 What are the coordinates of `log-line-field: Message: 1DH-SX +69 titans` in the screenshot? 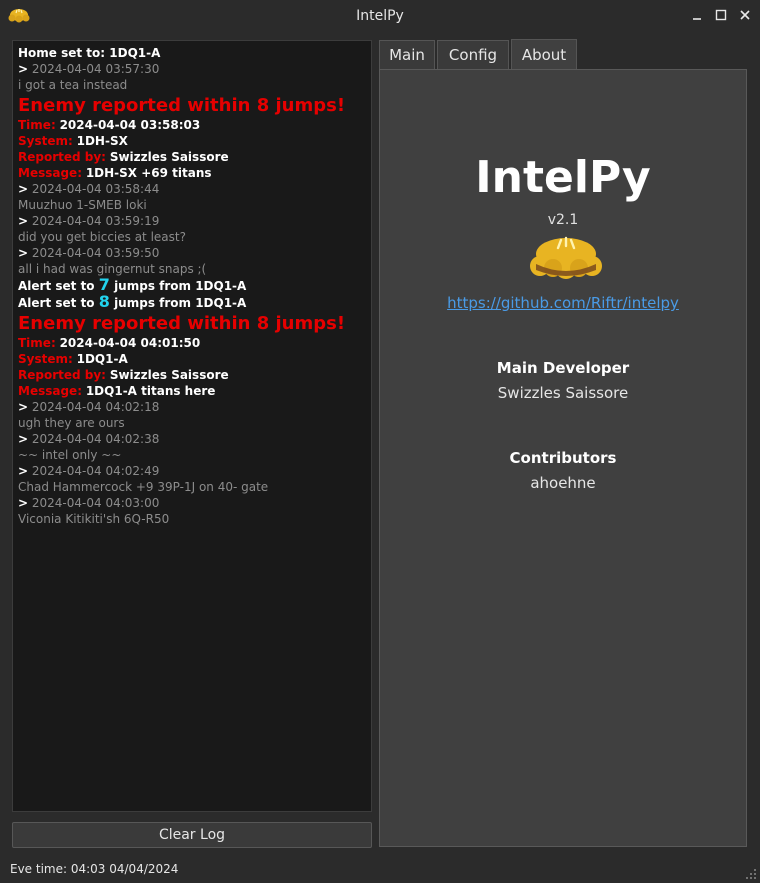 It's located at (192, 173).